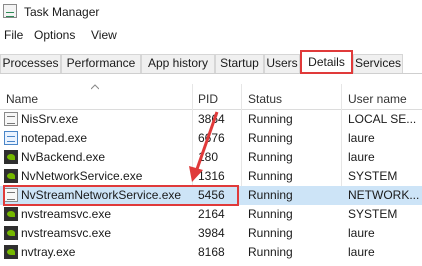 This screenshot has width=422, height=266. Describe the element at coordinates (54, 138) in the screenshot. I see `process-name: notepad.exe` at that location.